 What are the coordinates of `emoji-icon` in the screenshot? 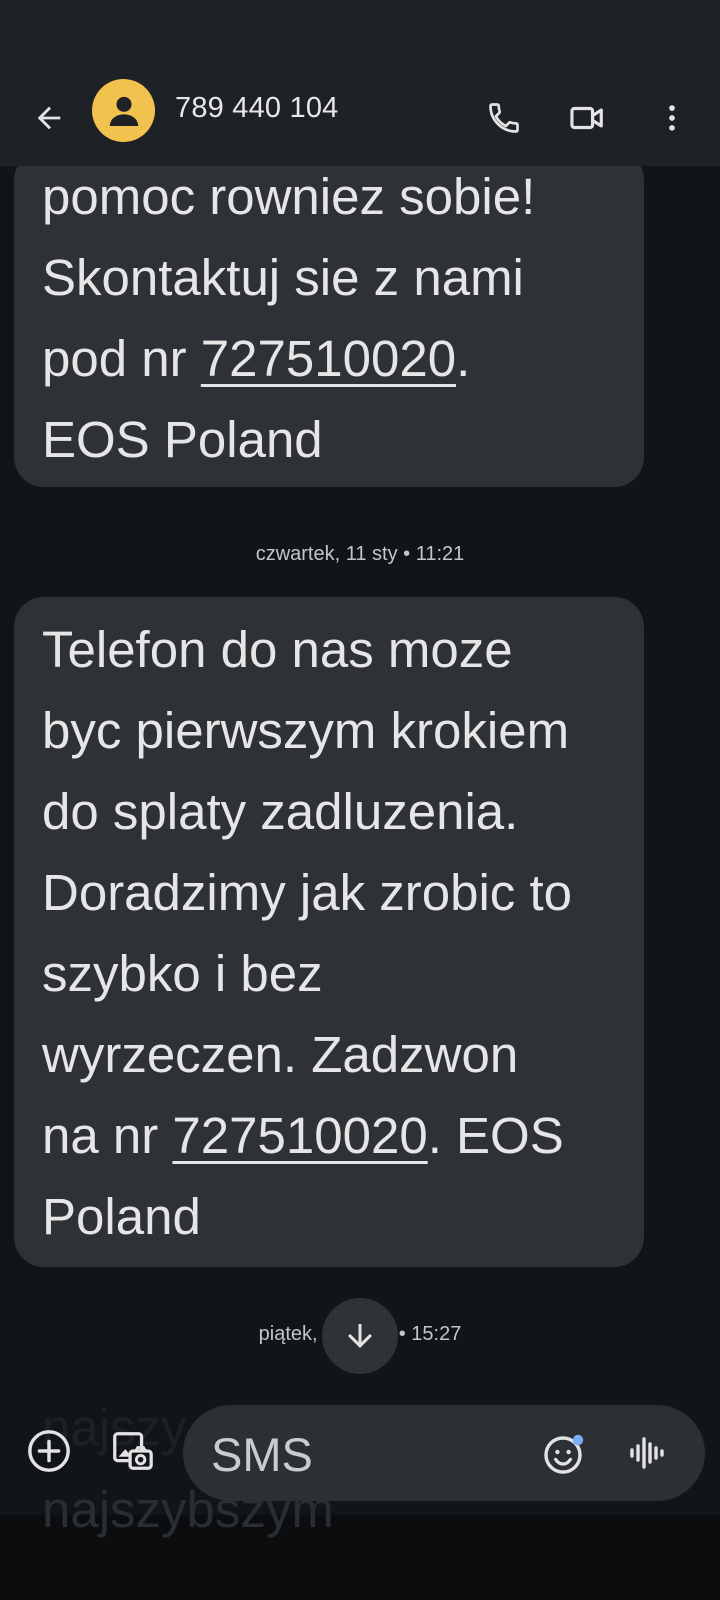 It's located at (564, 1454).